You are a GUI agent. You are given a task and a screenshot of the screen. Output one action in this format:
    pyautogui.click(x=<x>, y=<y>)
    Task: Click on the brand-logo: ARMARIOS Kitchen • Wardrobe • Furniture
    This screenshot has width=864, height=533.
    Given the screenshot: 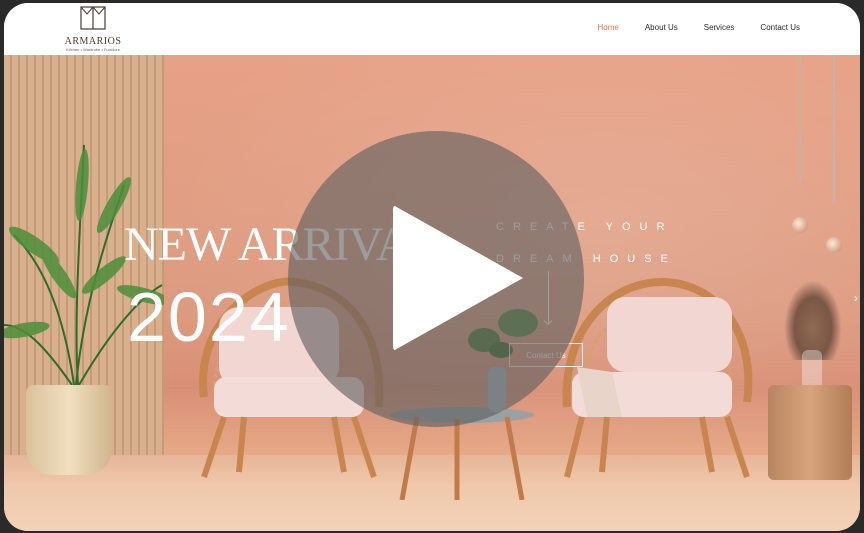 What is the action you would take?
    pyautogui.click(x=93, y=29)
    